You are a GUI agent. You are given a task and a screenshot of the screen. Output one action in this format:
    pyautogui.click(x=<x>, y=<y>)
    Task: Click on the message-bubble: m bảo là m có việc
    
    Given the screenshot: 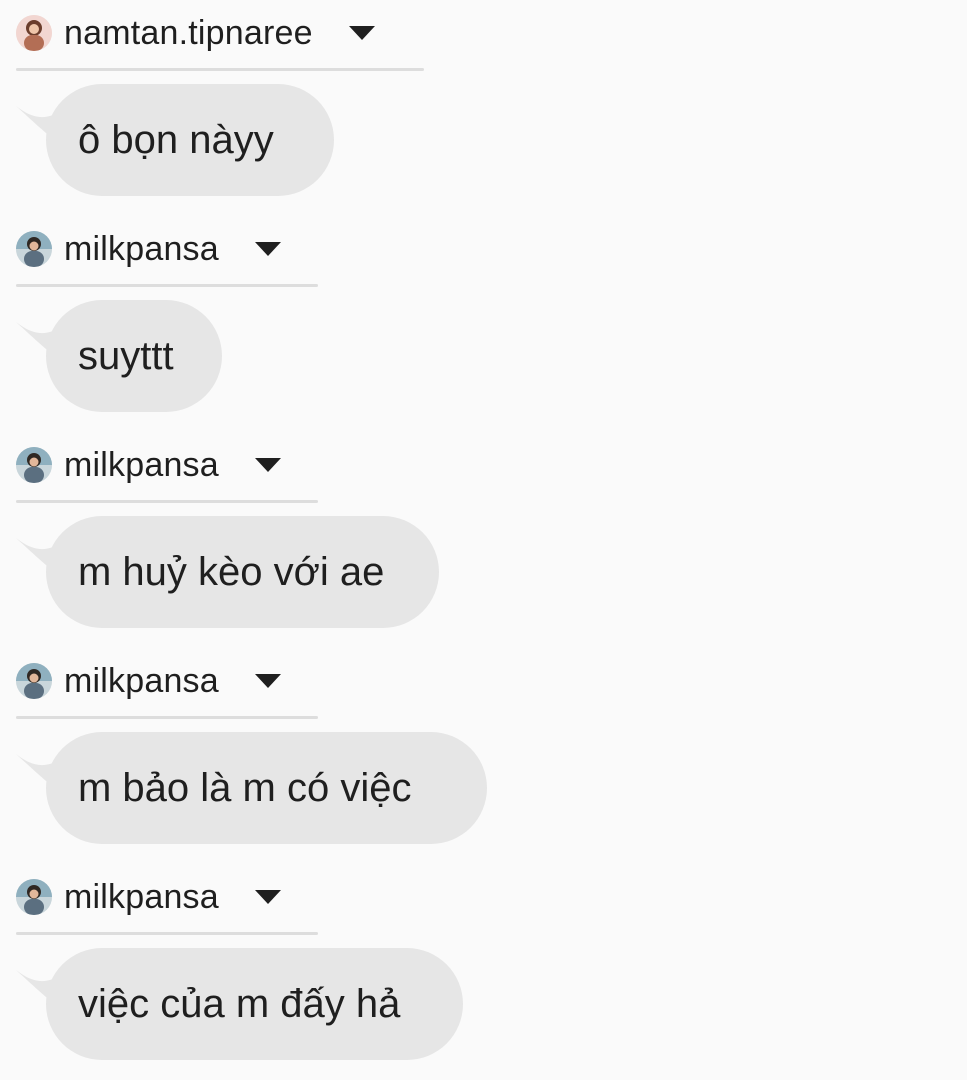 What is the action you would take?
    pyautogui.click(x=266, y=788)
    